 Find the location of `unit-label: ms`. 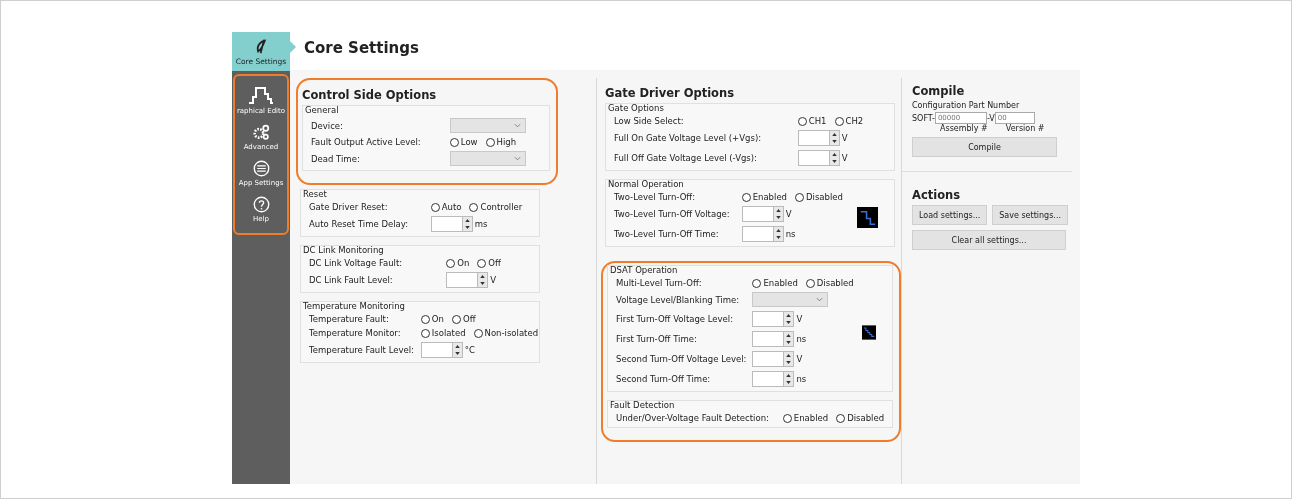

unit-label: ms is located at coordinates (481, 224).